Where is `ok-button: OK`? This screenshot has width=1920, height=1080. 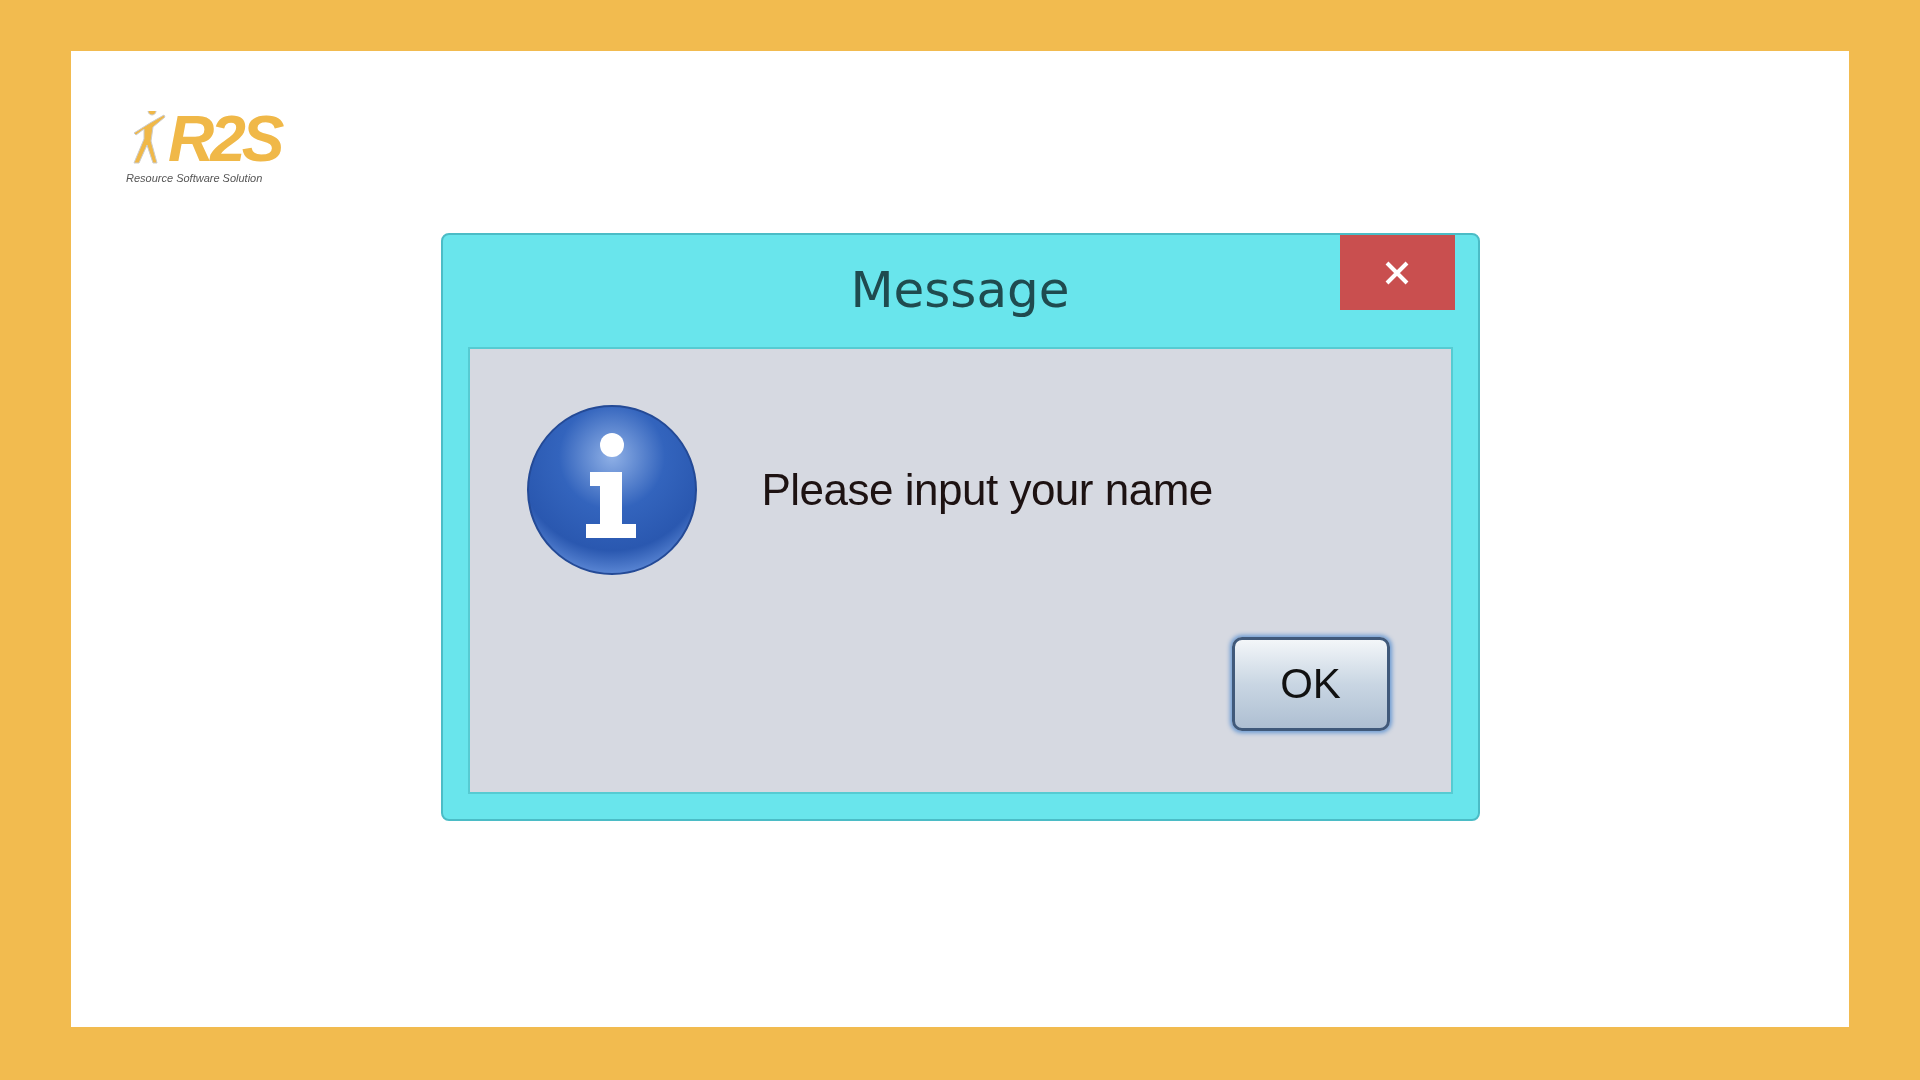
ok-button: OK is located at coordinates (1310, 684).